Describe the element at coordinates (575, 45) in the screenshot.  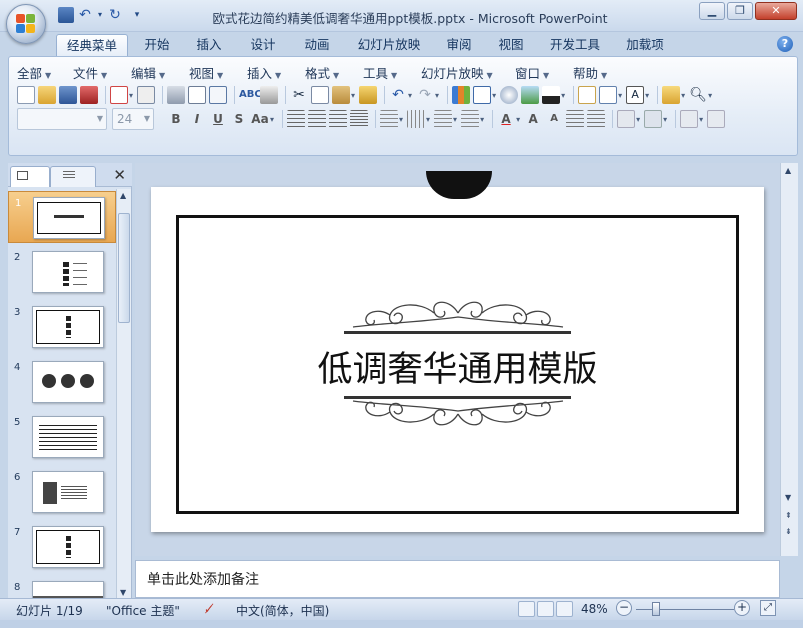
I see `tab-developer: 开发工具` at that location.